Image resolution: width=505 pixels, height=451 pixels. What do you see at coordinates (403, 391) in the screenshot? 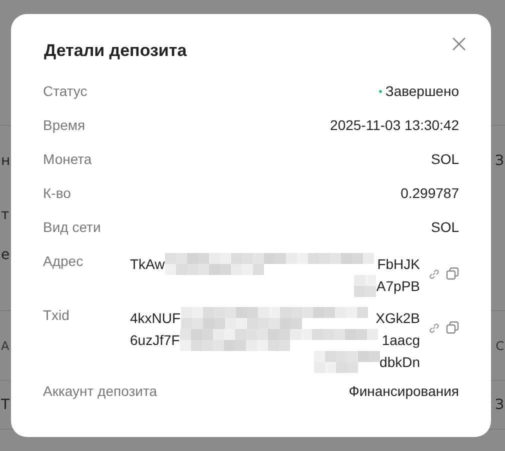
I see `field-value: Финансирования` at bounding box center [403, 391].